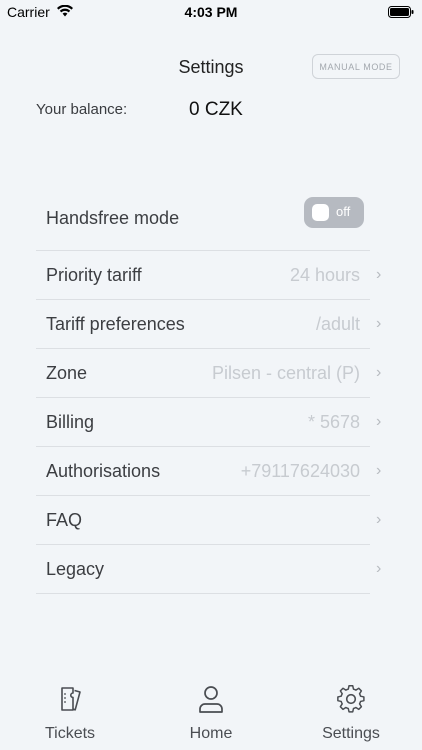  What do you see at coordinates (70, 716) in the screenshot?
I see `tab-tickets: Tickets` at bounding box center [70, 716].